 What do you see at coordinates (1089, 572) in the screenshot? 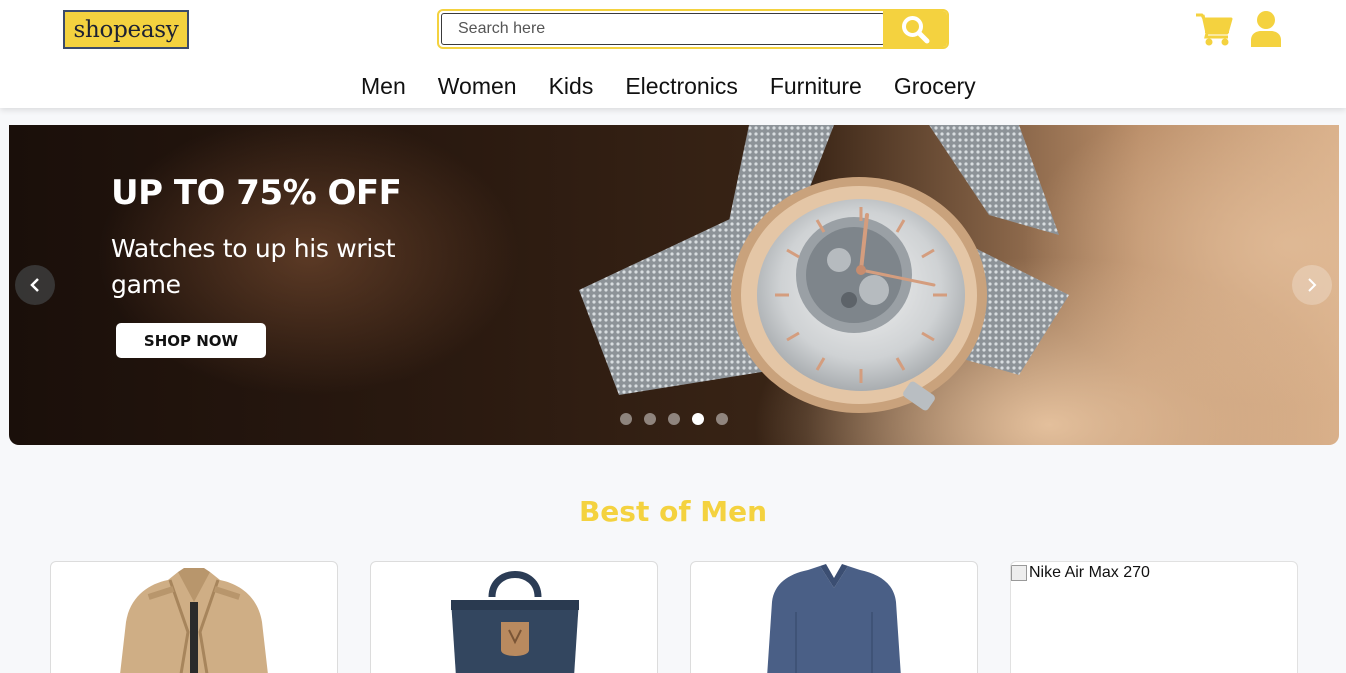
I see `product-image-alt: Nike Air Max 270` at bounding box center [1089, 572].